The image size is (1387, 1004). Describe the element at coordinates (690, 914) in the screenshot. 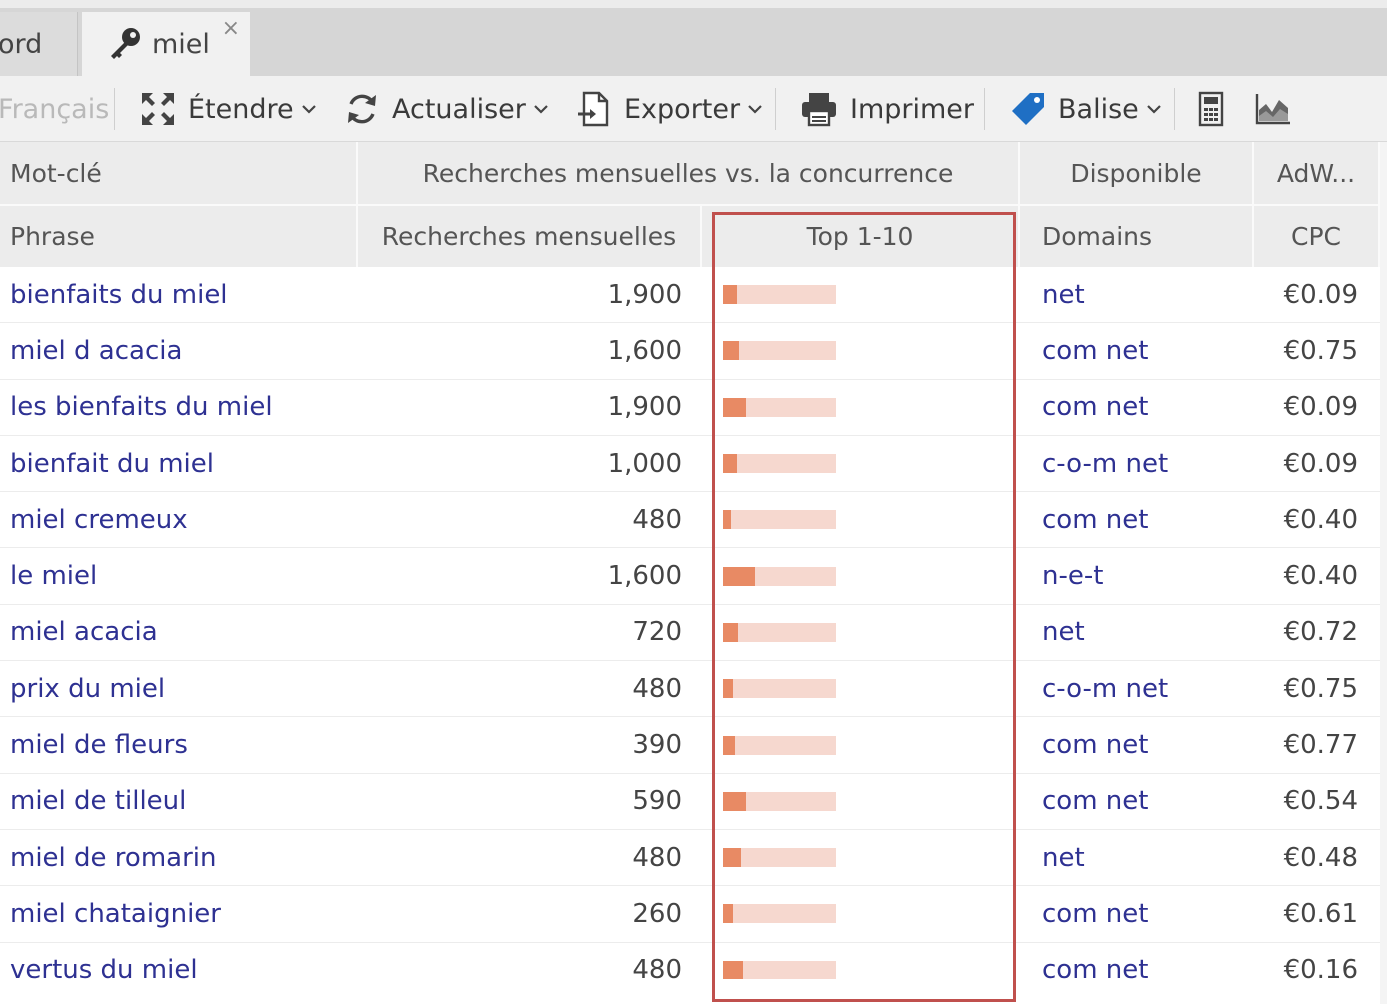

I see `table-row: miel chataignier 260 com net €0.61` at that location.